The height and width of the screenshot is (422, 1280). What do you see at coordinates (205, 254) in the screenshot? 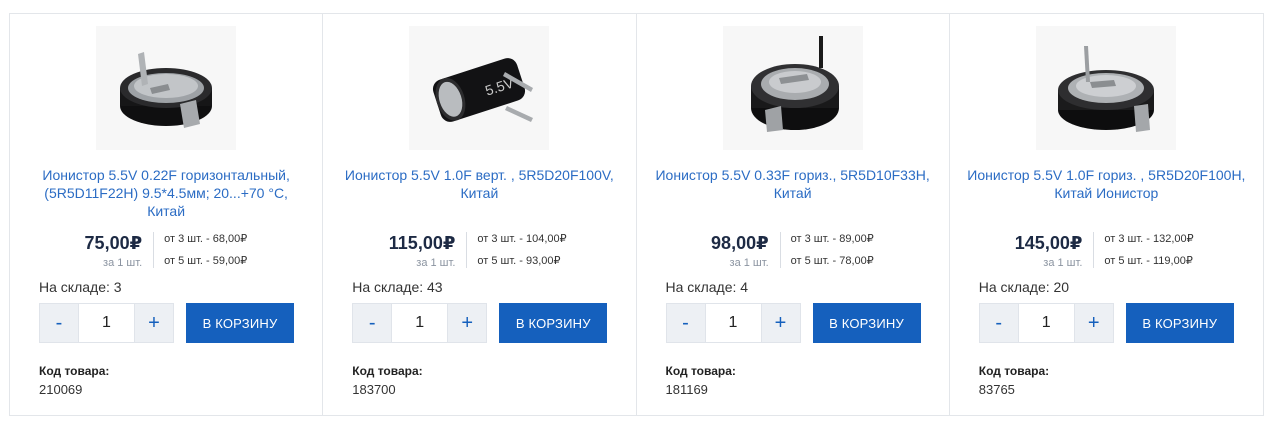
I see `price-tiers: от 3 шт. - 68,00₽ от 5 шт. - 59,00₽` at bounding box center [205, 254].